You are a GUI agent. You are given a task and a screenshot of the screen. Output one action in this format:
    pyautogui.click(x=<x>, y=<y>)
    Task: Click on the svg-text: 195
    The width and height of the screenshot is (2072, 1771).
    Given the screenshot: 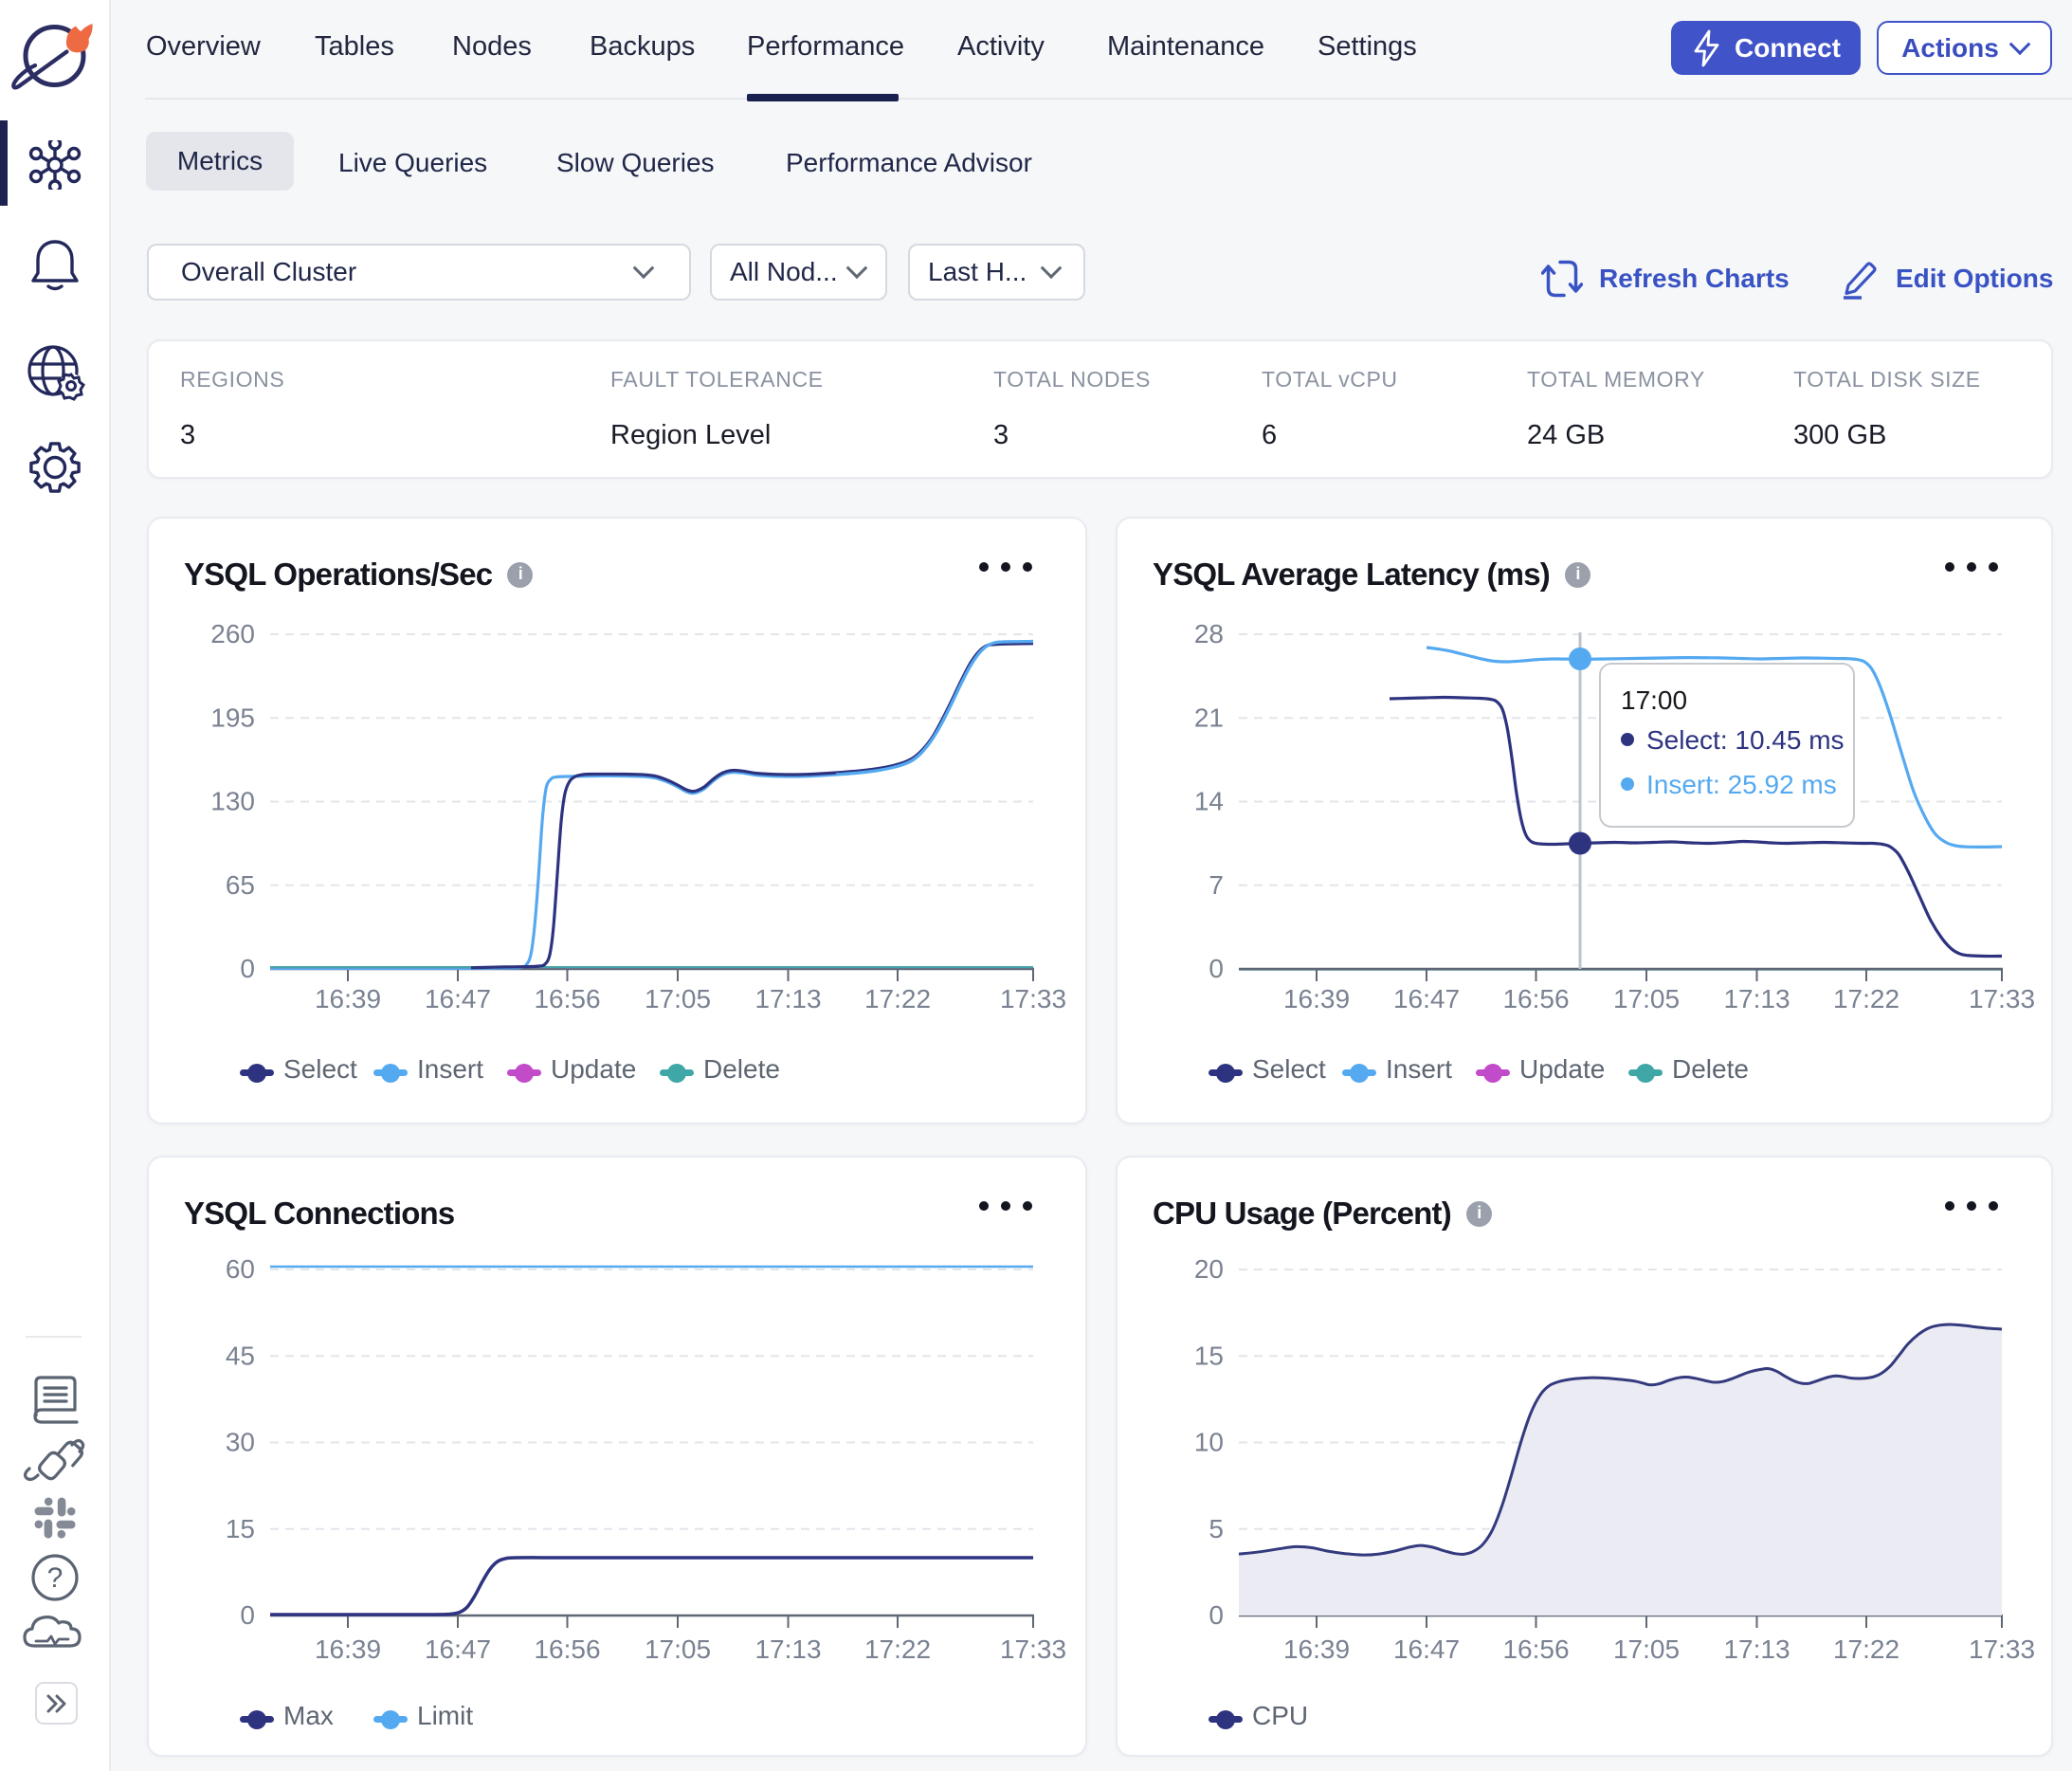 What is the action you would take?
    pyautogui.click(x=232, y=717)
    